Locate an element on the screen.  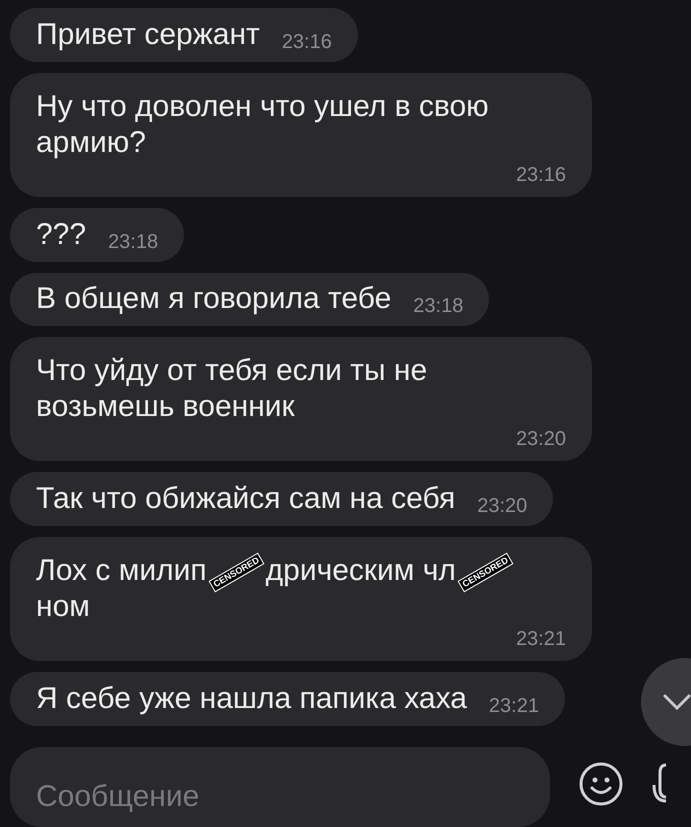
message-text: ??? is located at coordinates (61, 234).